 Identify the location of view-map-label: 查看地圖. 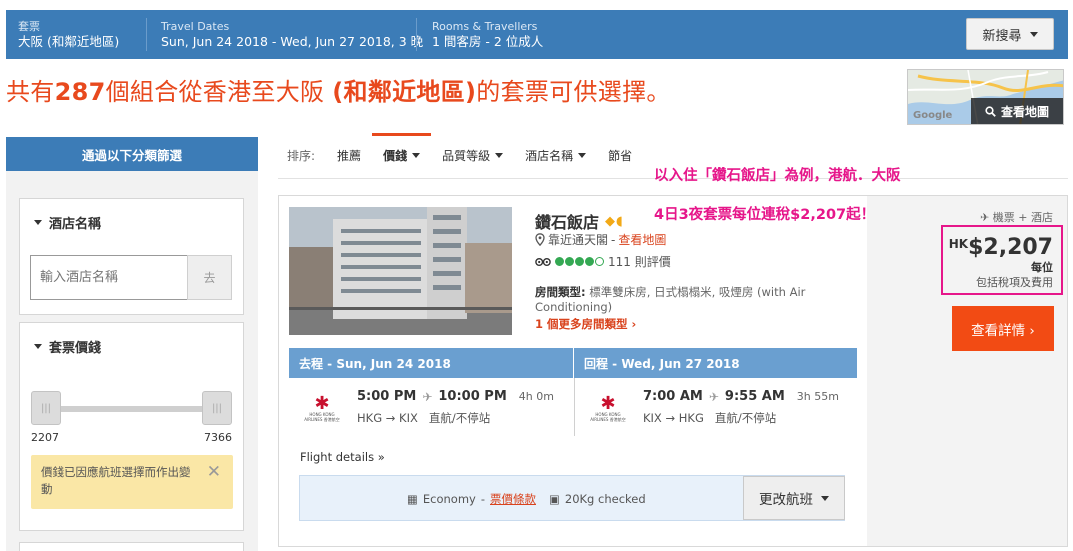
(1024, 111).